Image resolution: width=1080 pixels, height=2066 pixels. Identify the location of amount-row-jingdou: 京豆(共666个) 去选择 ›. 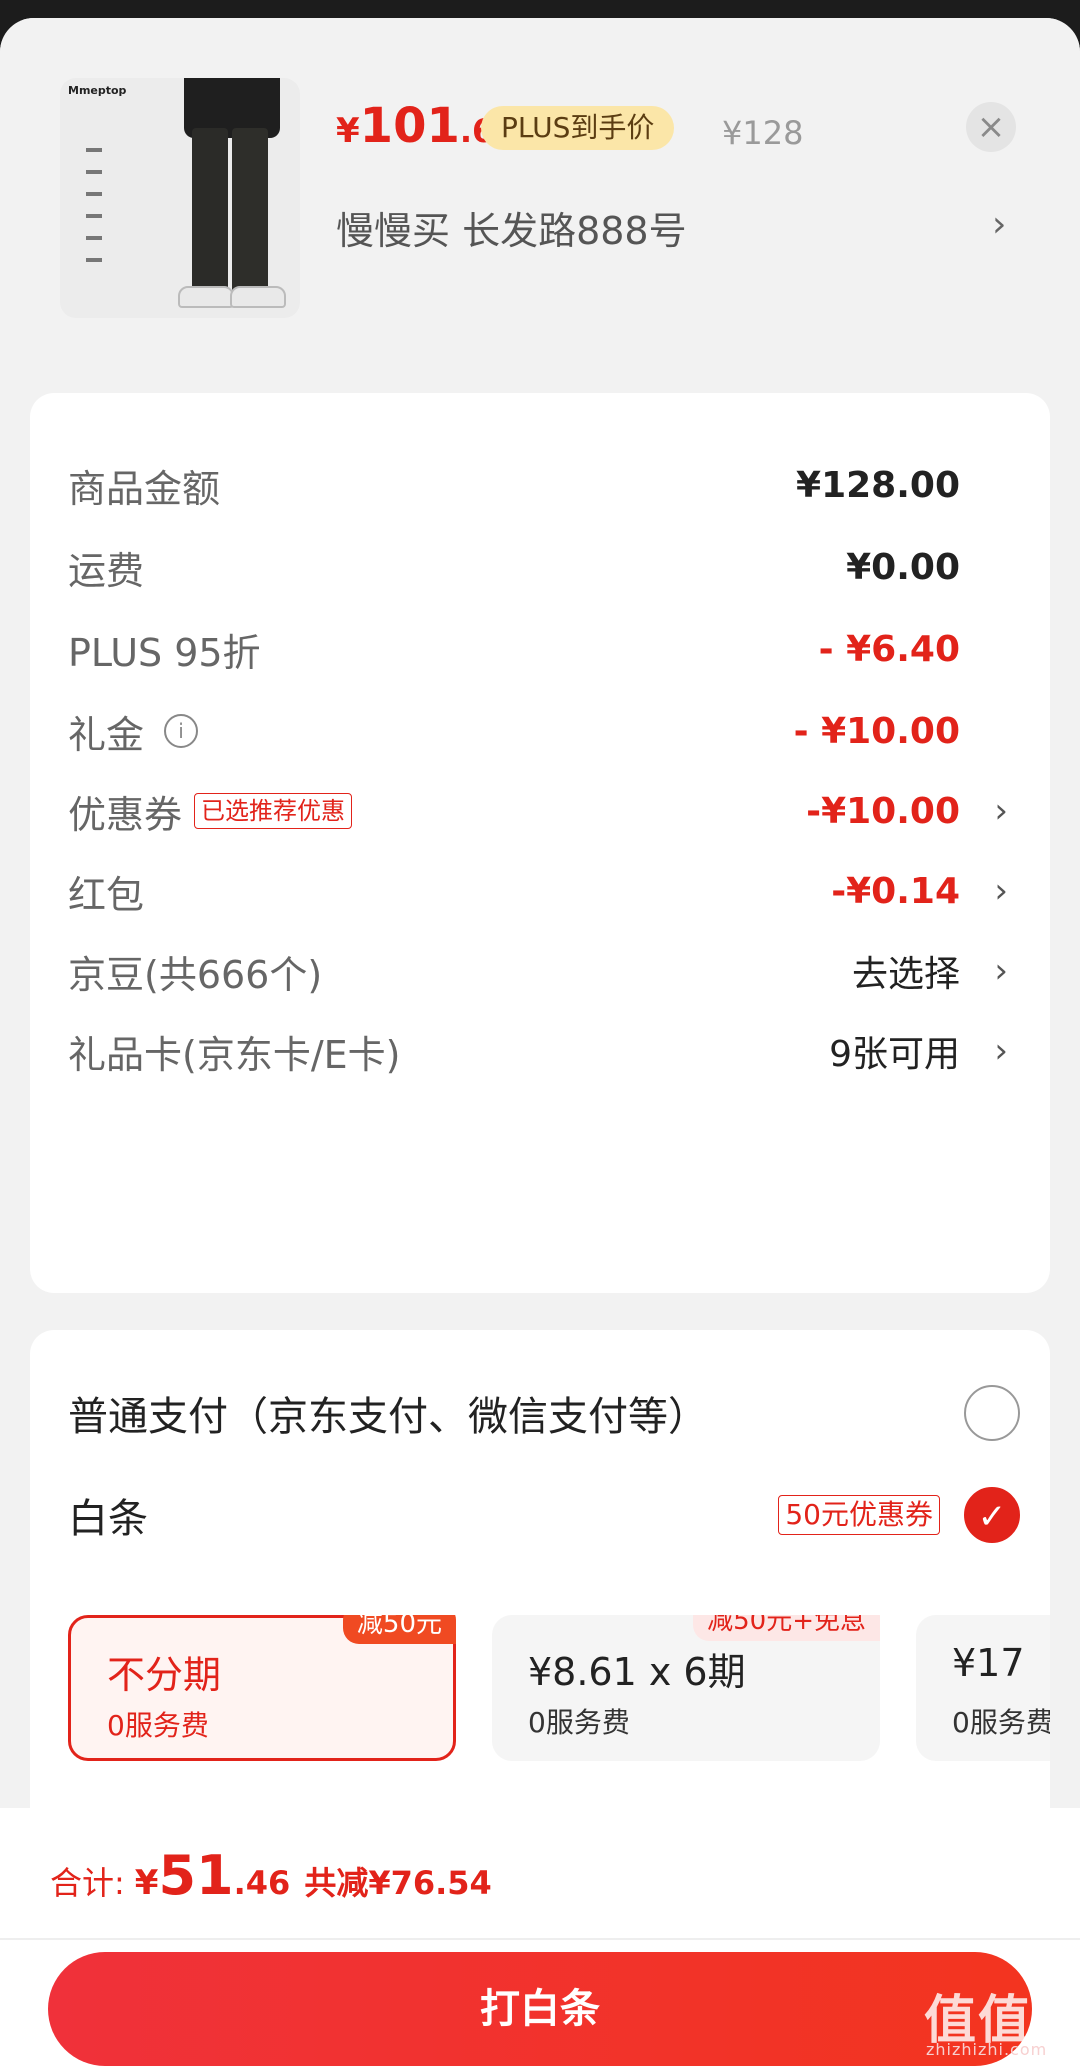
(540, 971).